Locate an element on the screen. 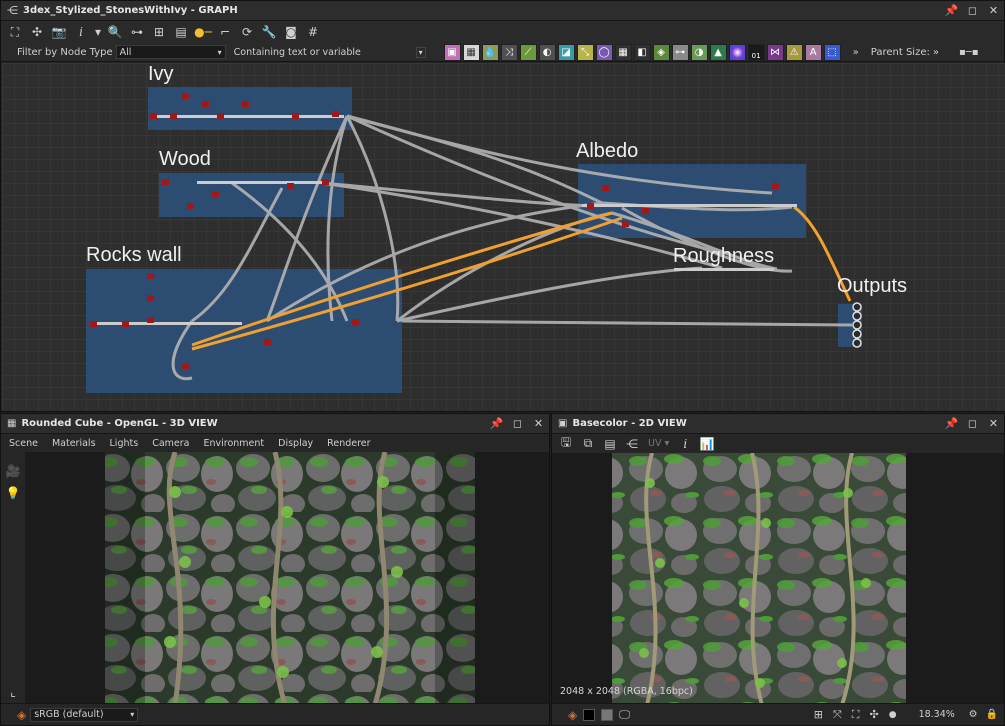 This screenshot has width=1005, height=726. copy-image-icon: ⧉ is located at coordinates (588, 444).